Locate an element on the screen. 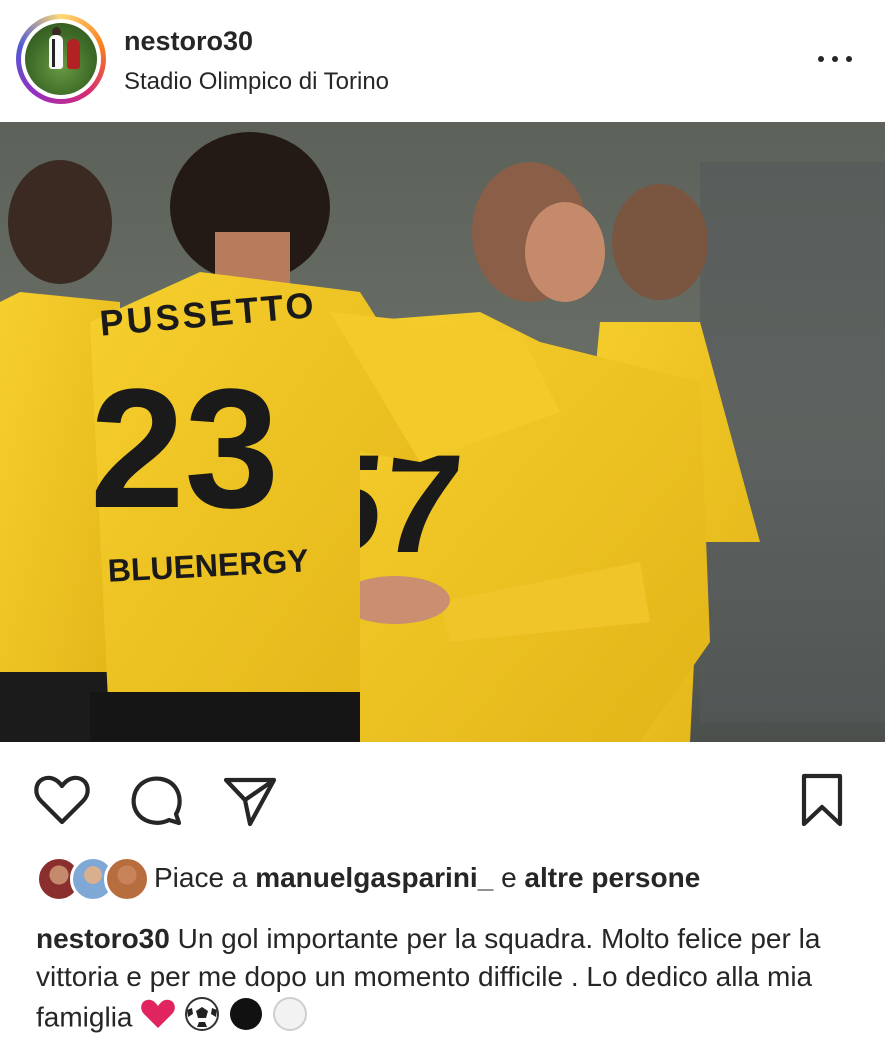 The width and height of the screenshot is (885, 1042). white-circle-emoji is located at coordinates (290, 1019).